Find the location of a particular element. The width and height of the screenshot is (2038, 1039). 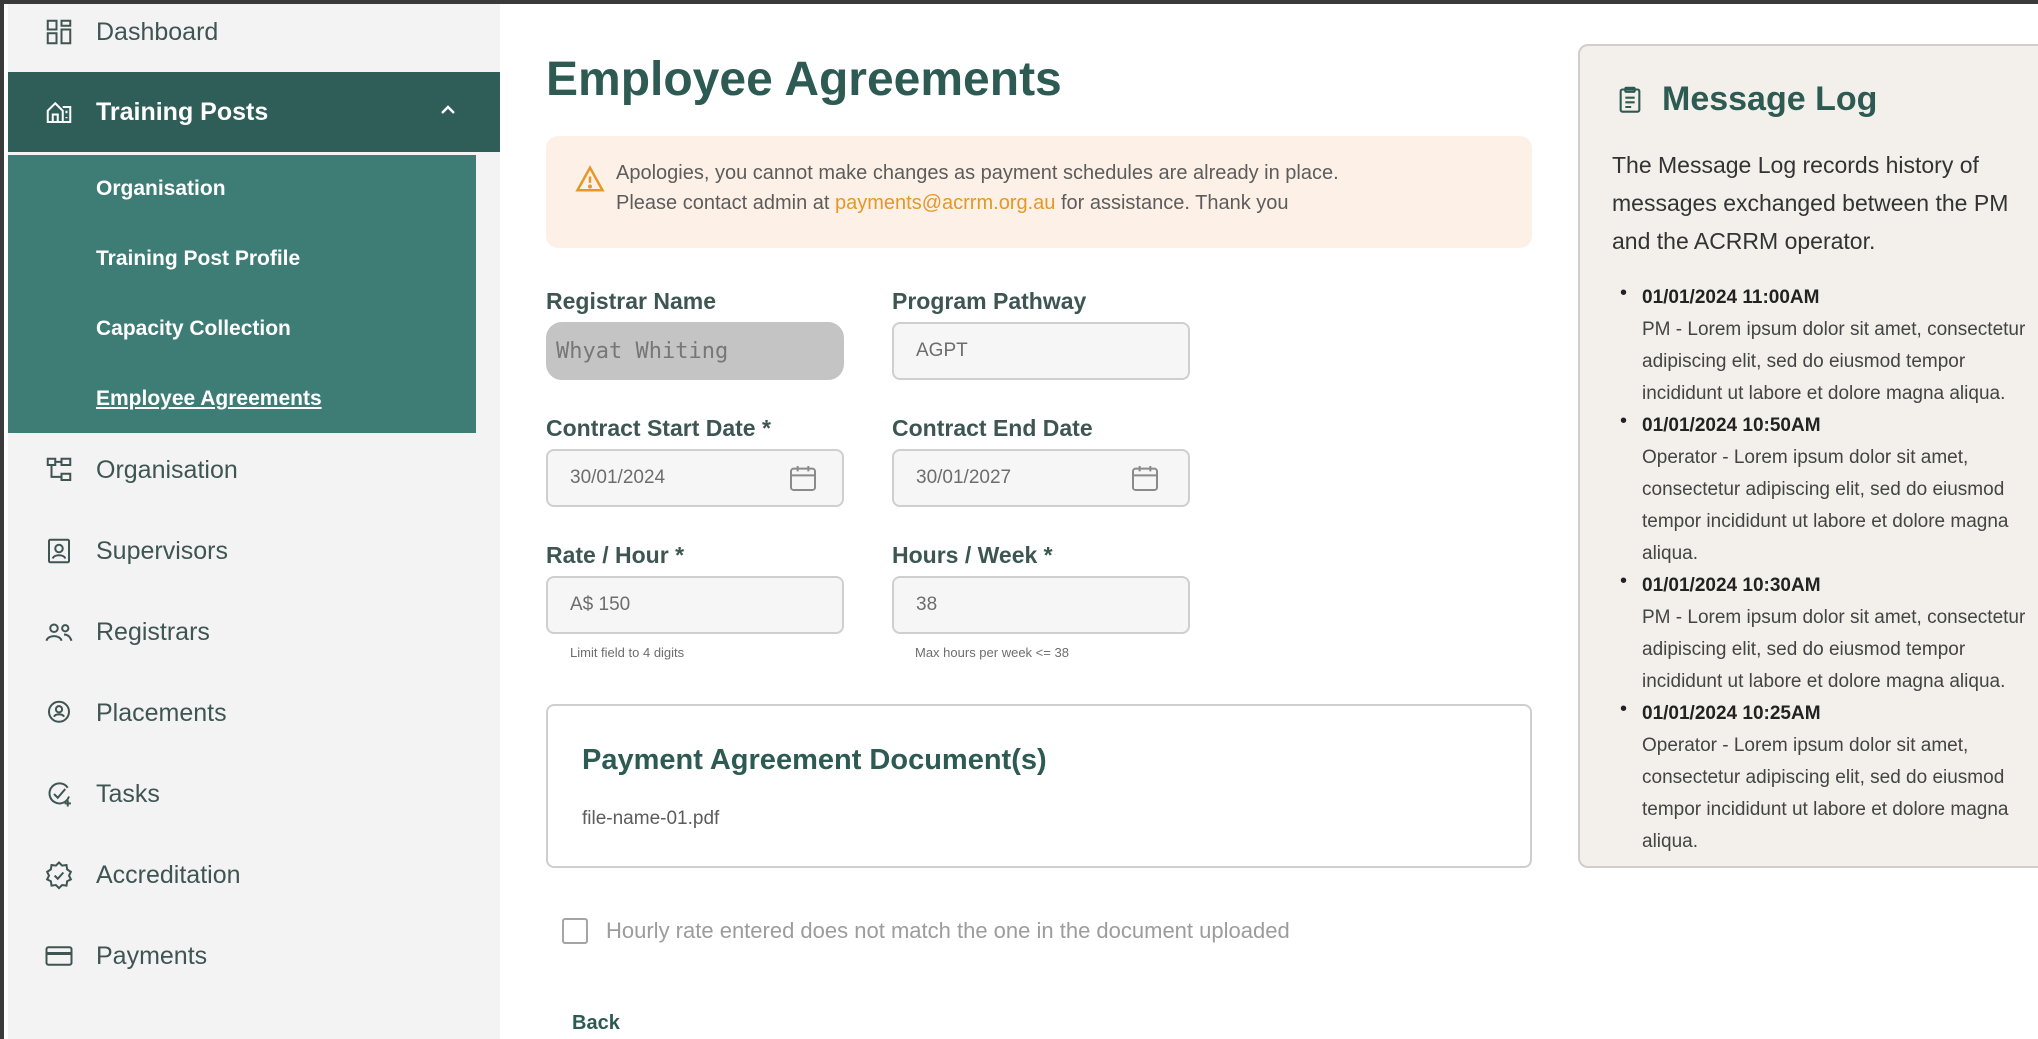

sidebar-item-placements: Placements is located at coordinates (254, 713).